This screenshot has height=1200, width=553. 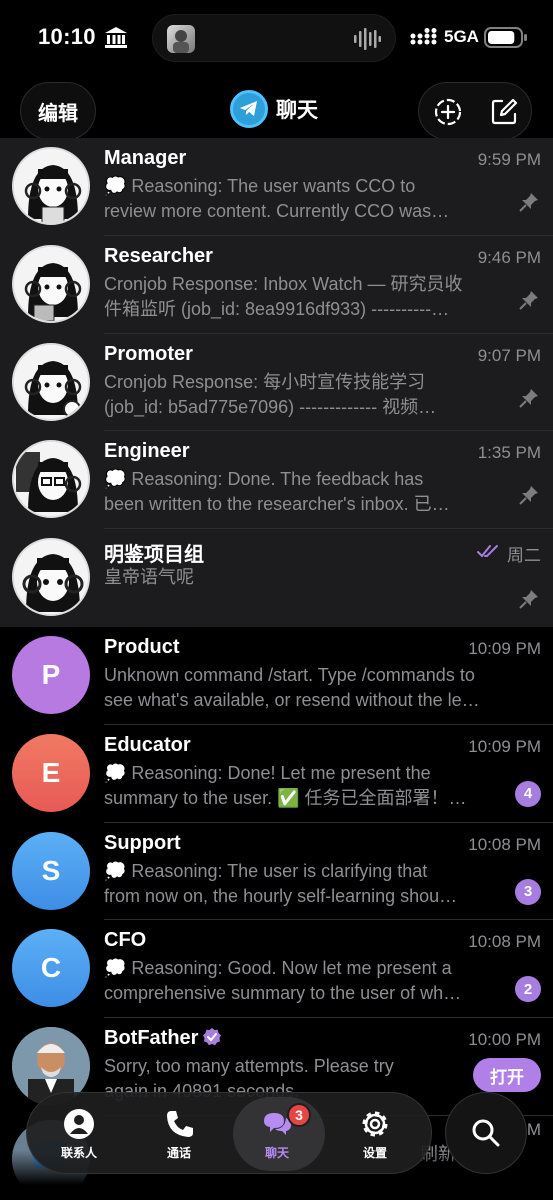 I want to click on chat-name: 明鉴项目组, so click(x=154, y=555).